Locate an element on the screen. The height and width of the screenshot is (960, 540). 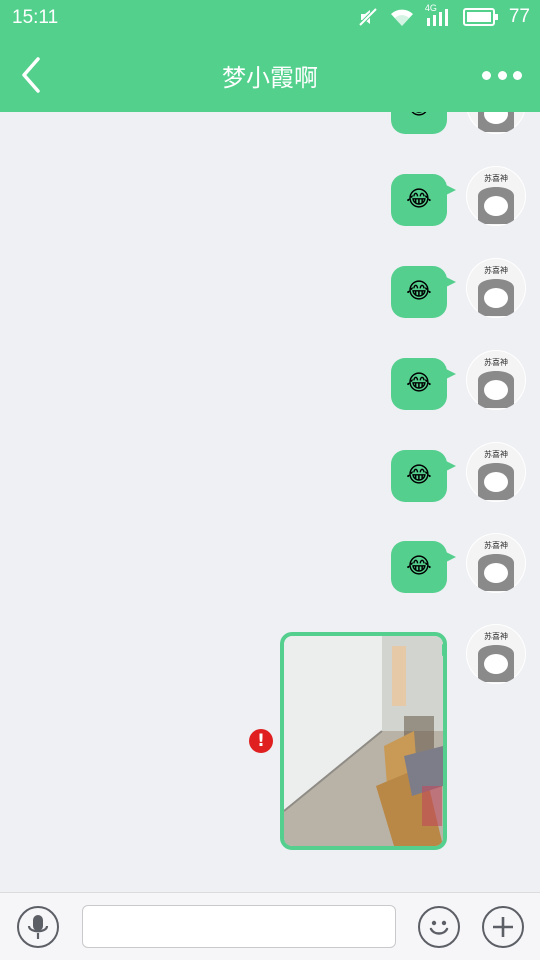
voice-button is located at coordinates (38, 927).